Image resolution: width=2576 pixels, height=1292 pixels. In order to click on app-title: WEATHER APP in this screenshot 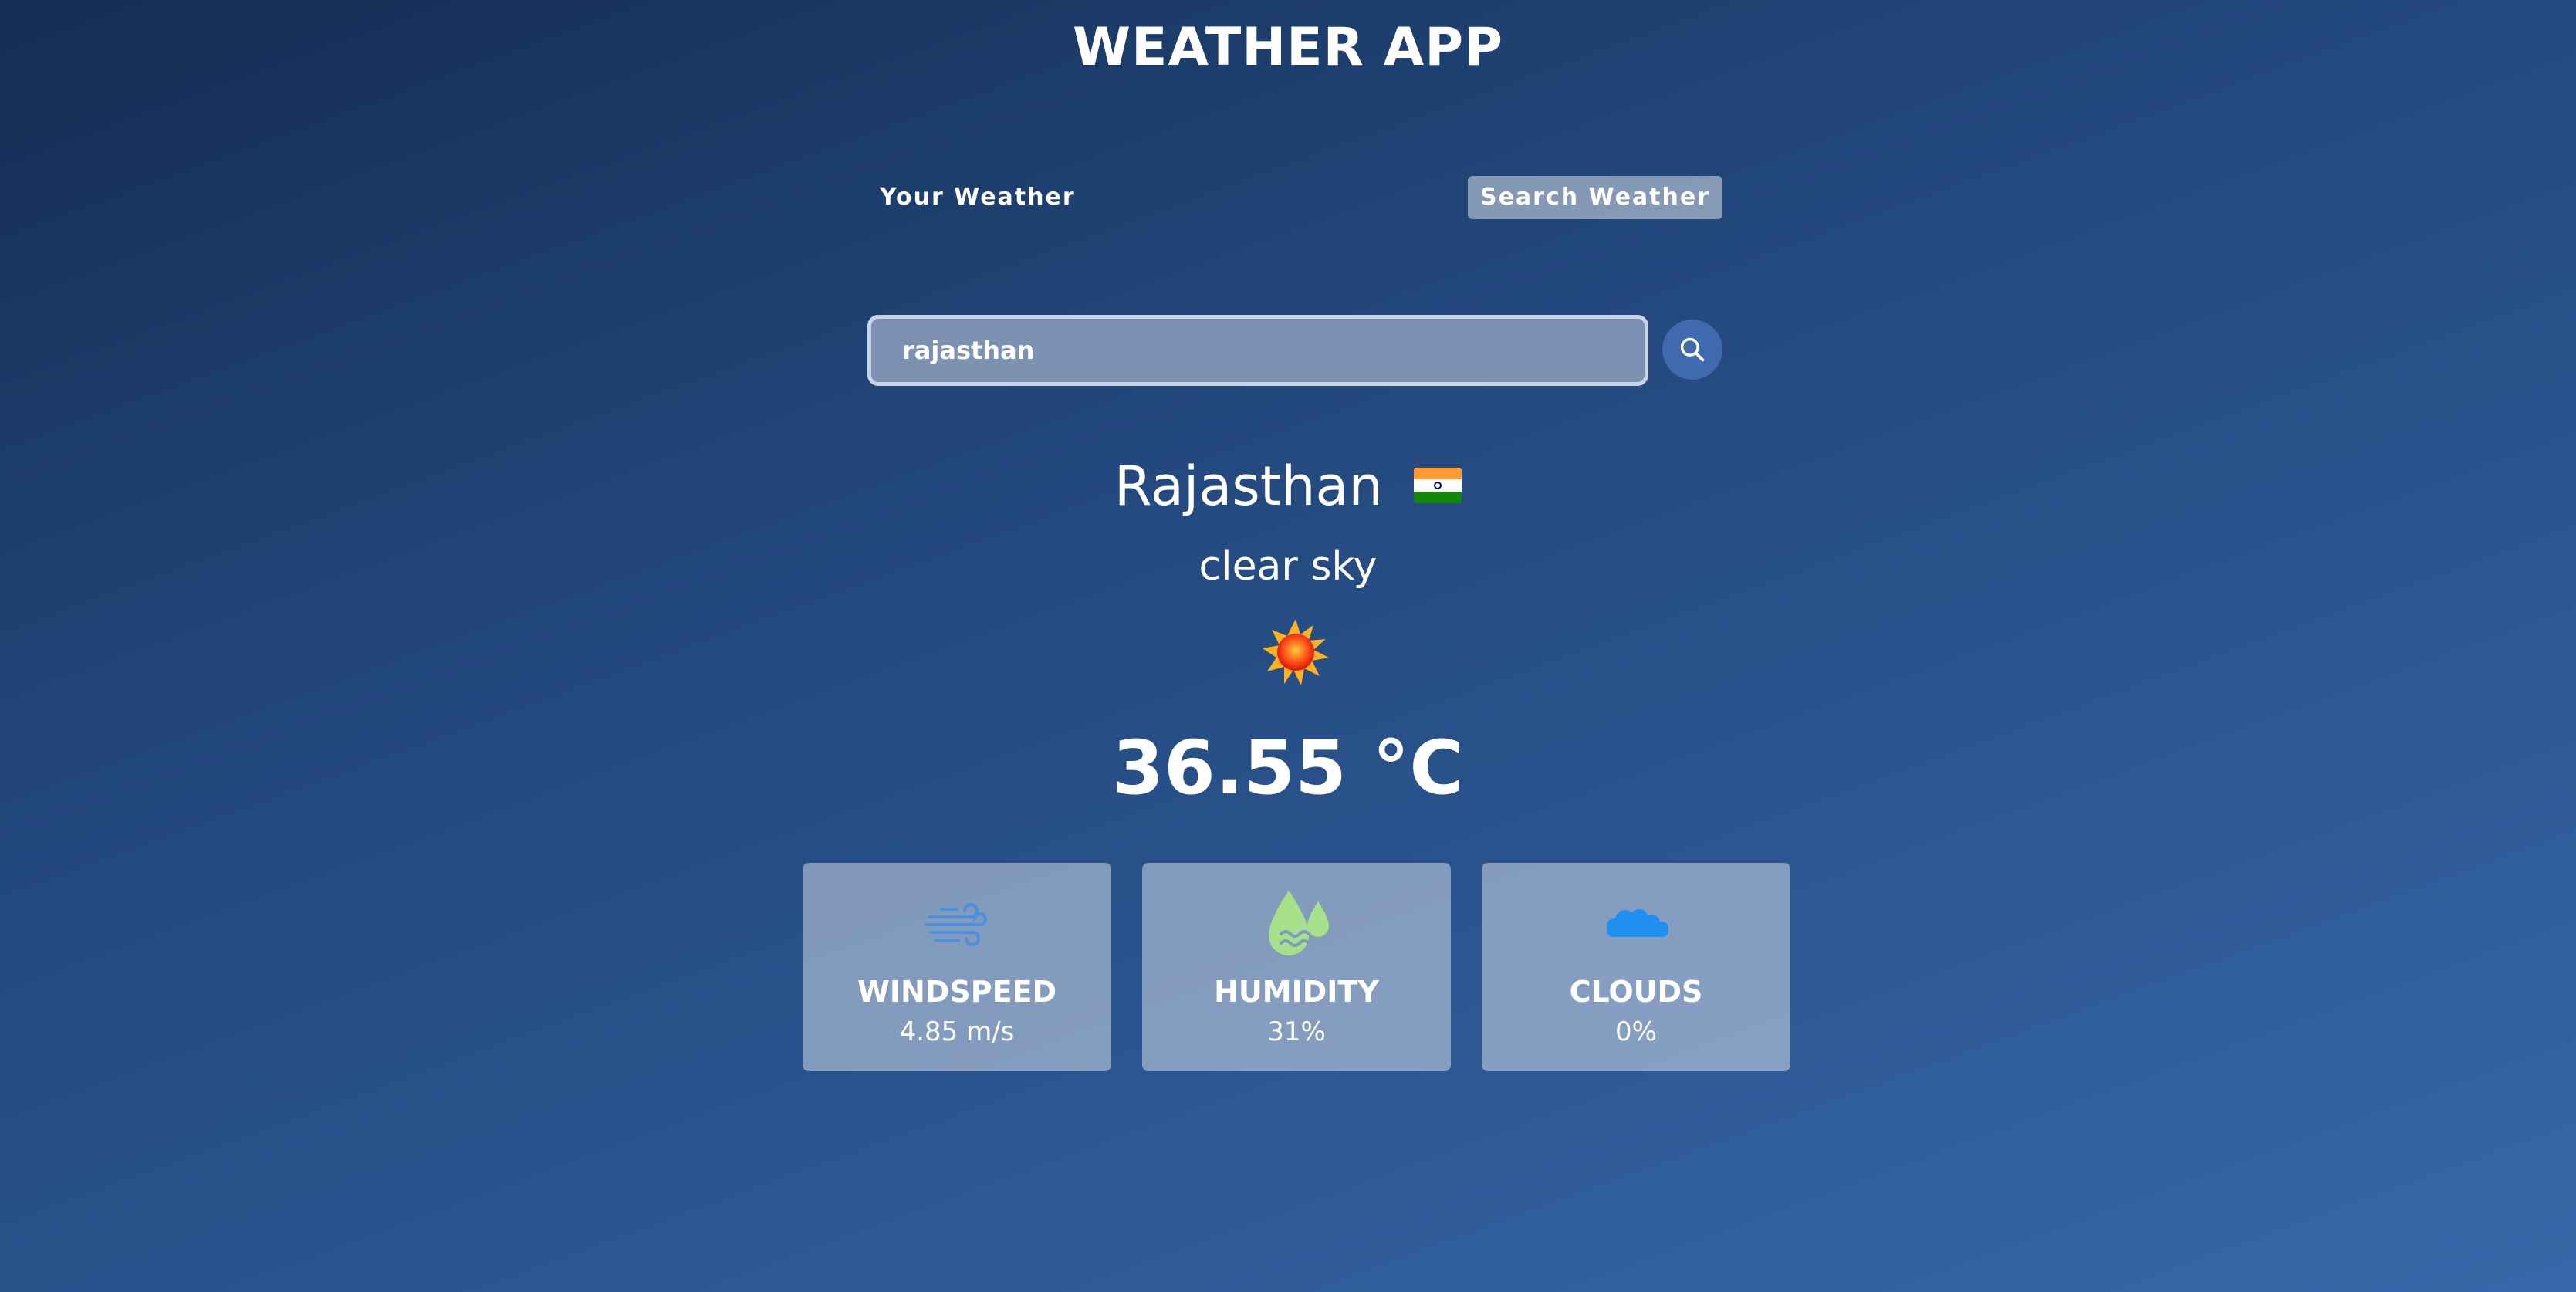, I will do `click(1288, 47)`.